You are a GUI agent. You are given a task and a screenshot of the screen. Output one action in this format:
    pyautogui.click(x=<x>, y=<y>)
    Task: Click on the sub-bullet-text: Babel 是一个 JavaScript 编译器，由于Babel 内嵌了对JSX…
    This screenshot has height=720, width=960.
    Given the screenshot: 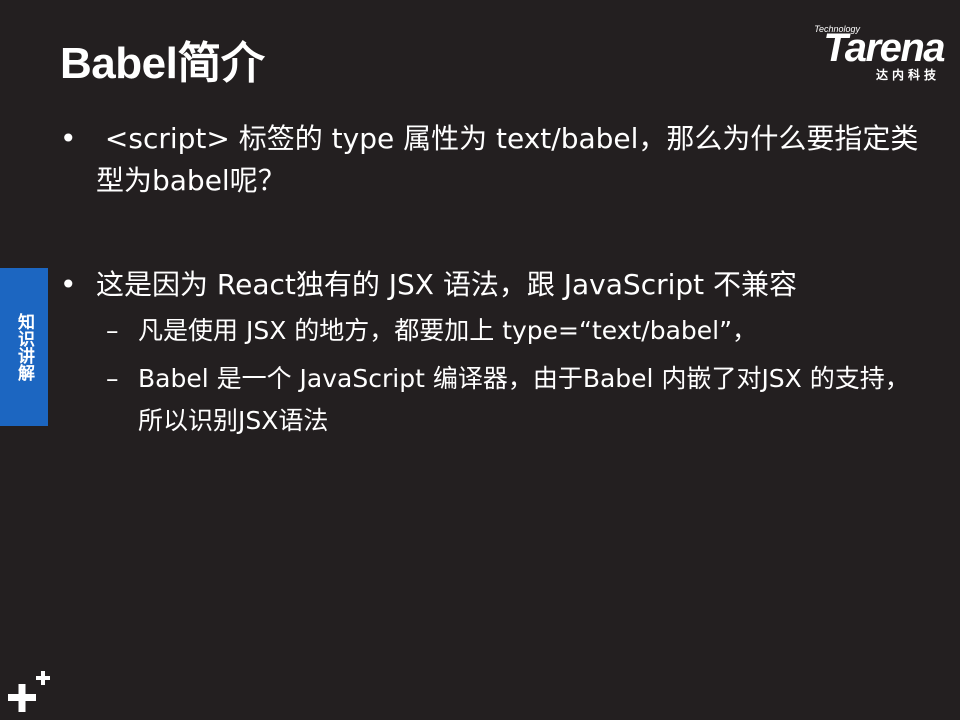 What is the action you would take?
    pyautogui.click(x=524, y=399)
    